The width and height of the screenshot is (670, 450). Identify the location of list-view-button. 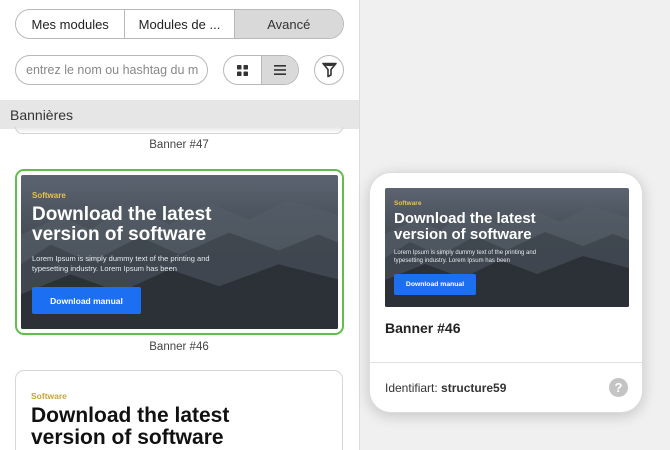
(279, 70).